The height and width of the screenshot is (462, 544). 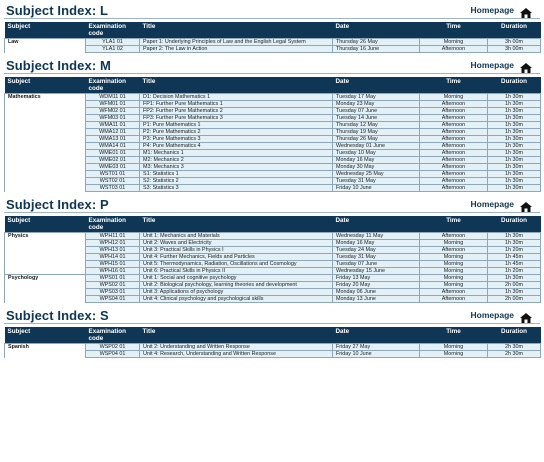 I want to click on subject-cell: Physics, so click(x=45, y=236).